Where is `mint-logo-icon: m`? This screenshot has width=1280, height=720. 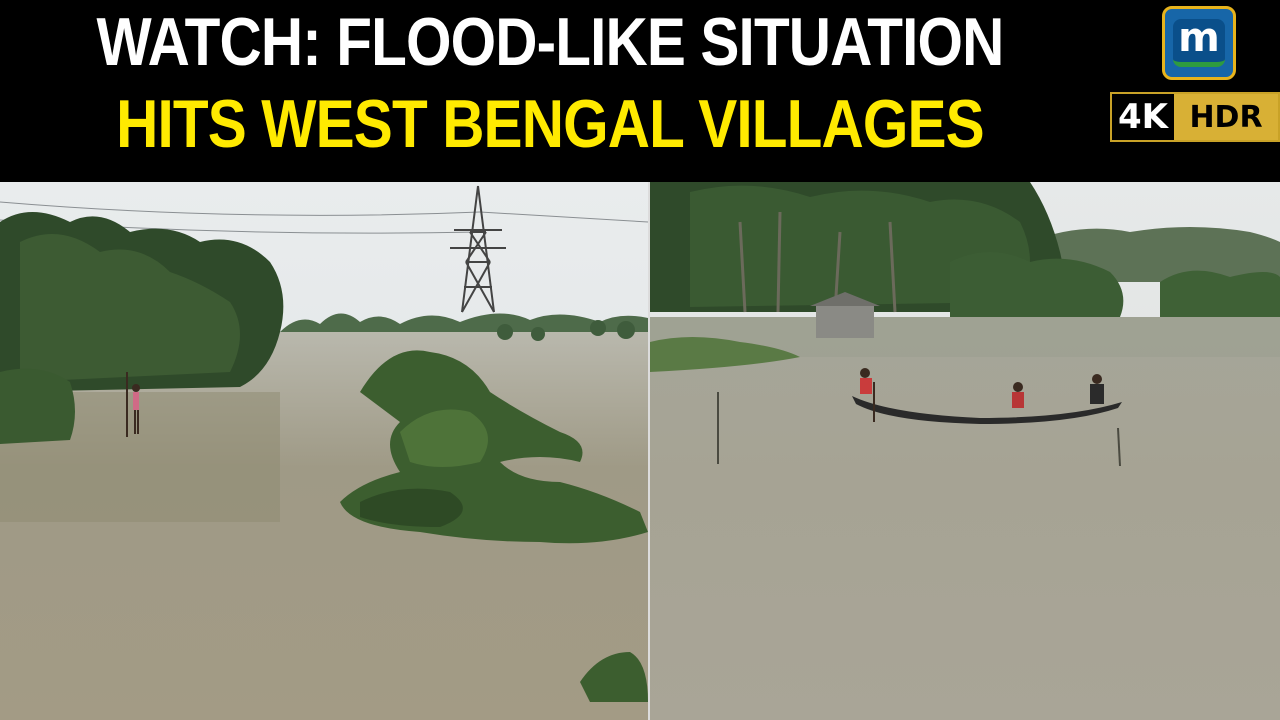 mint-logo-icon: m is located at coordinates (1199, 43).